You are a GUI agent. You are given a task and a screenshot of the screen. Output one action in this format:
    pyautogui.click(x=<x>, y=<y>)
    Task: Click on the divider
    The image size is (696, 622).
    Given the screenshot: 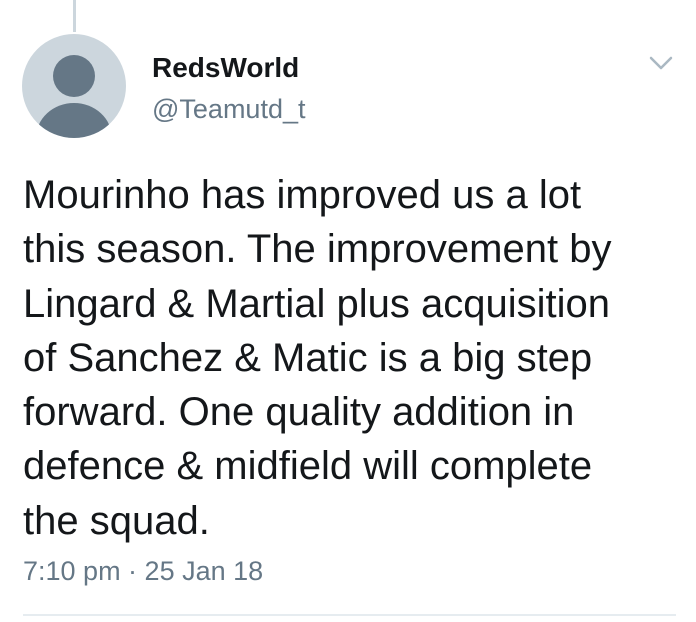 What is the action you would take?
    pyautogui.click(x=349, y=615)
    